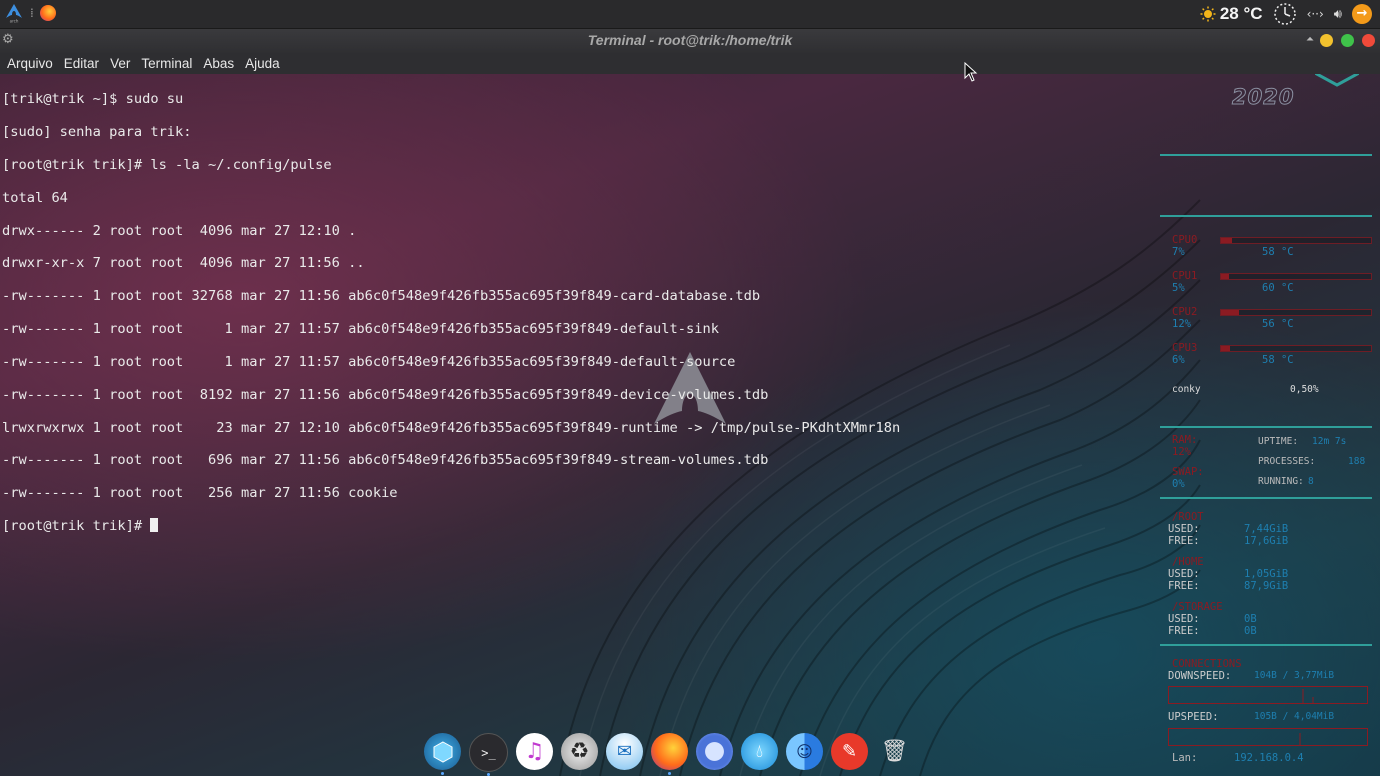 The image size is (1380, 776). What do you see at coordinates (97, 132) in the screenshot?
I see `terminal-line: [sudo] senha para trik:` at bounding box center [97, 132].